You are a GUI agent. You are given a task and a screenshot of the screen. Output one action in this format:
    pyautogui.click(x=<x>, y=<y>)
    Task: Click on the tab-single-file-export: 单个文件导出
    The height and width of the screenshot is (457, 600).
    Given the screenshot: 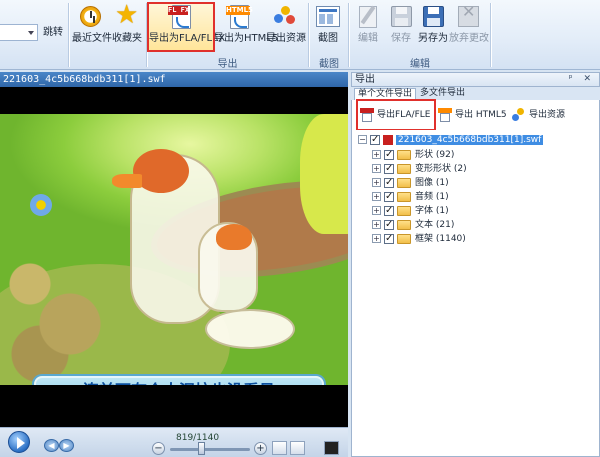 What is the action you would take?
    pyautogui.click(x=385, y=94)
    